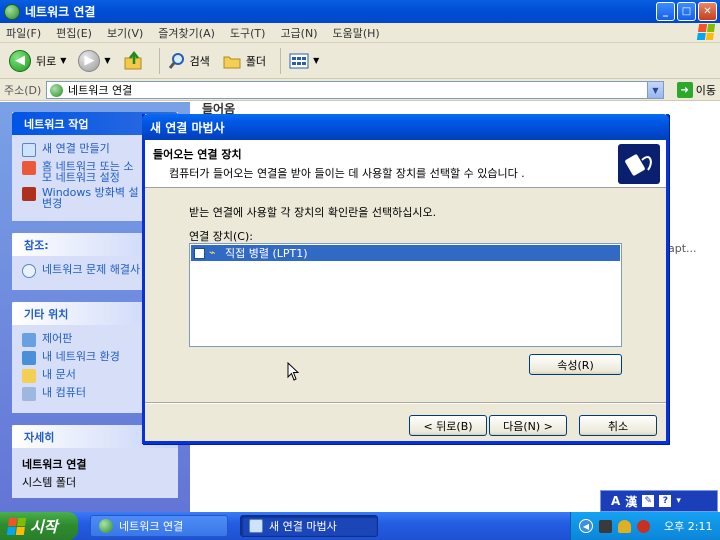 The height and width of the screenshot is (540, 720). I want to click on forward-arrow-icon: ▶, so click(89, 60).